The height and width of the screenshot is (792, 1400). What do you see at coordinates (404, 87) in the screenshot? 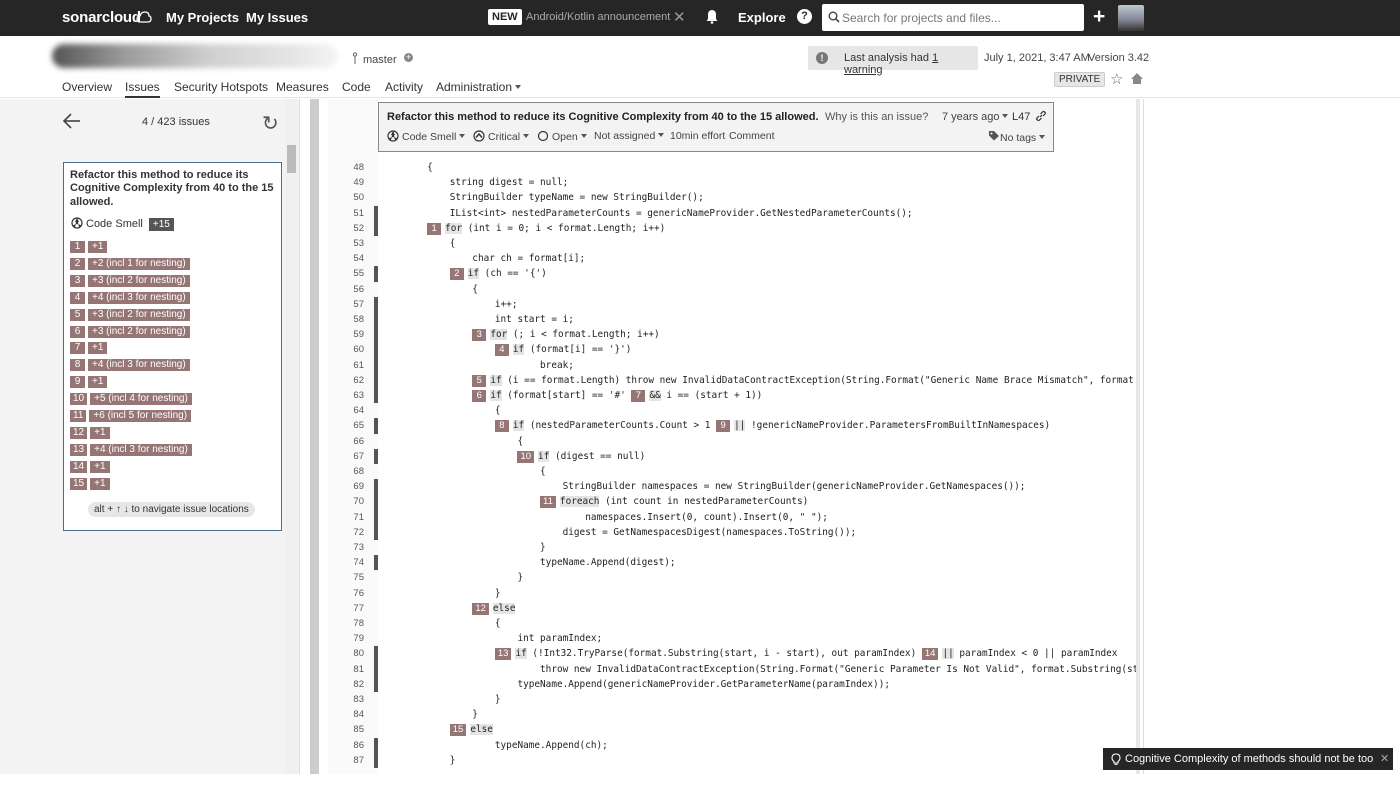
I see `tab-activity: Activity` at bounding box center [404, 87].